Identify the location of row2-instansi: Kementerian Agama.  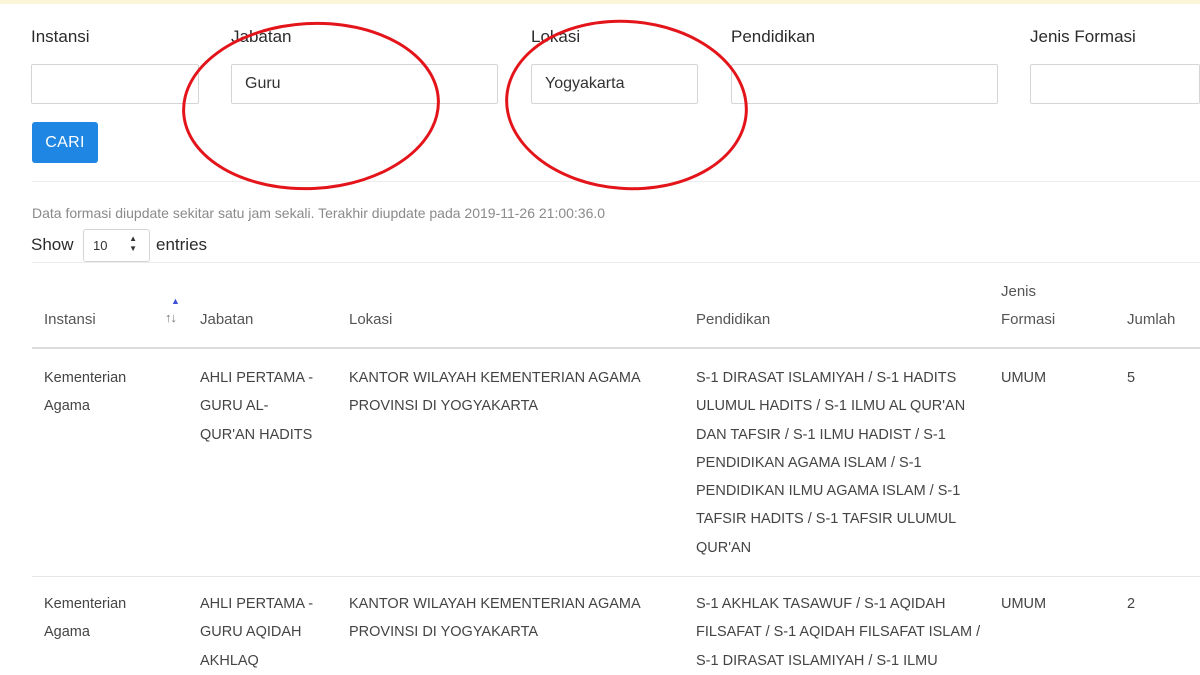
(85, 618).